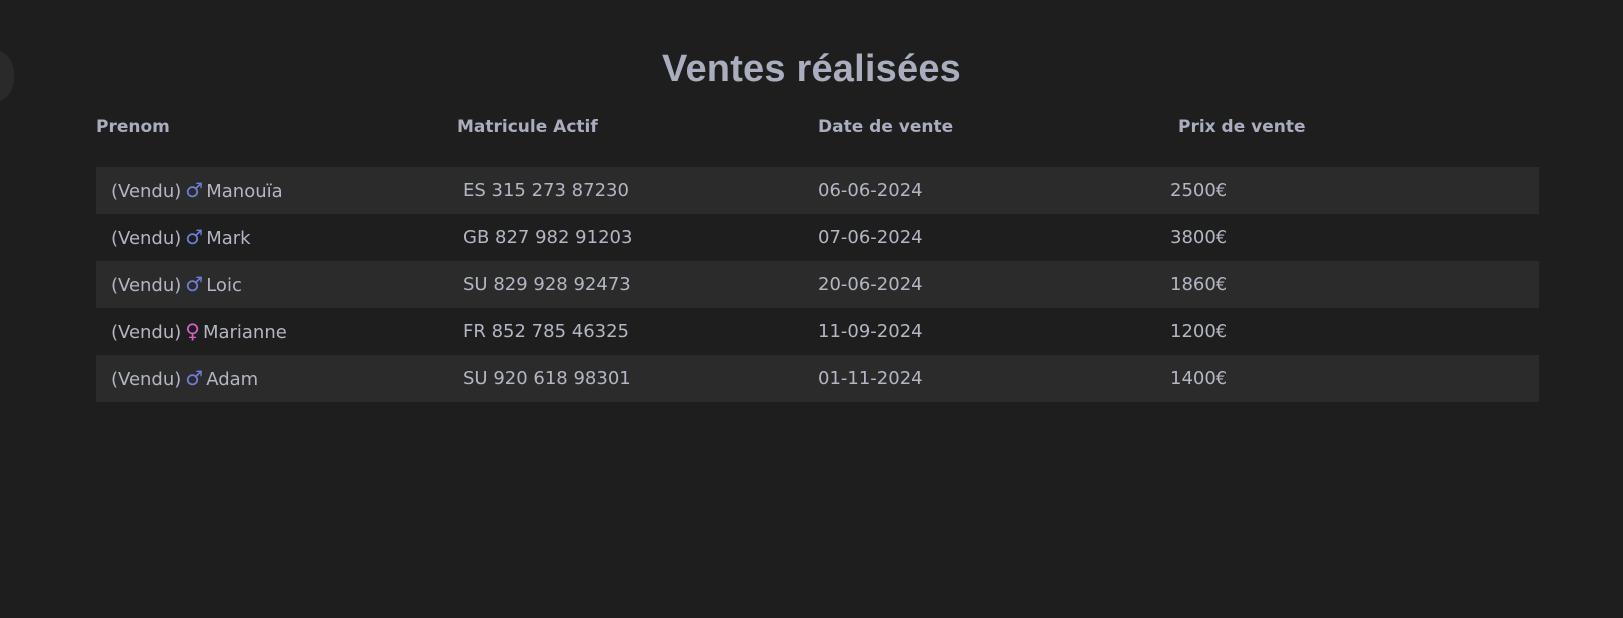 This screenshot has height=618, width=1623. What do you see at coordinates (811, 69) in the screenshot?
I see `page-title: Ventes réalisées` at bounding box center [811, 69].